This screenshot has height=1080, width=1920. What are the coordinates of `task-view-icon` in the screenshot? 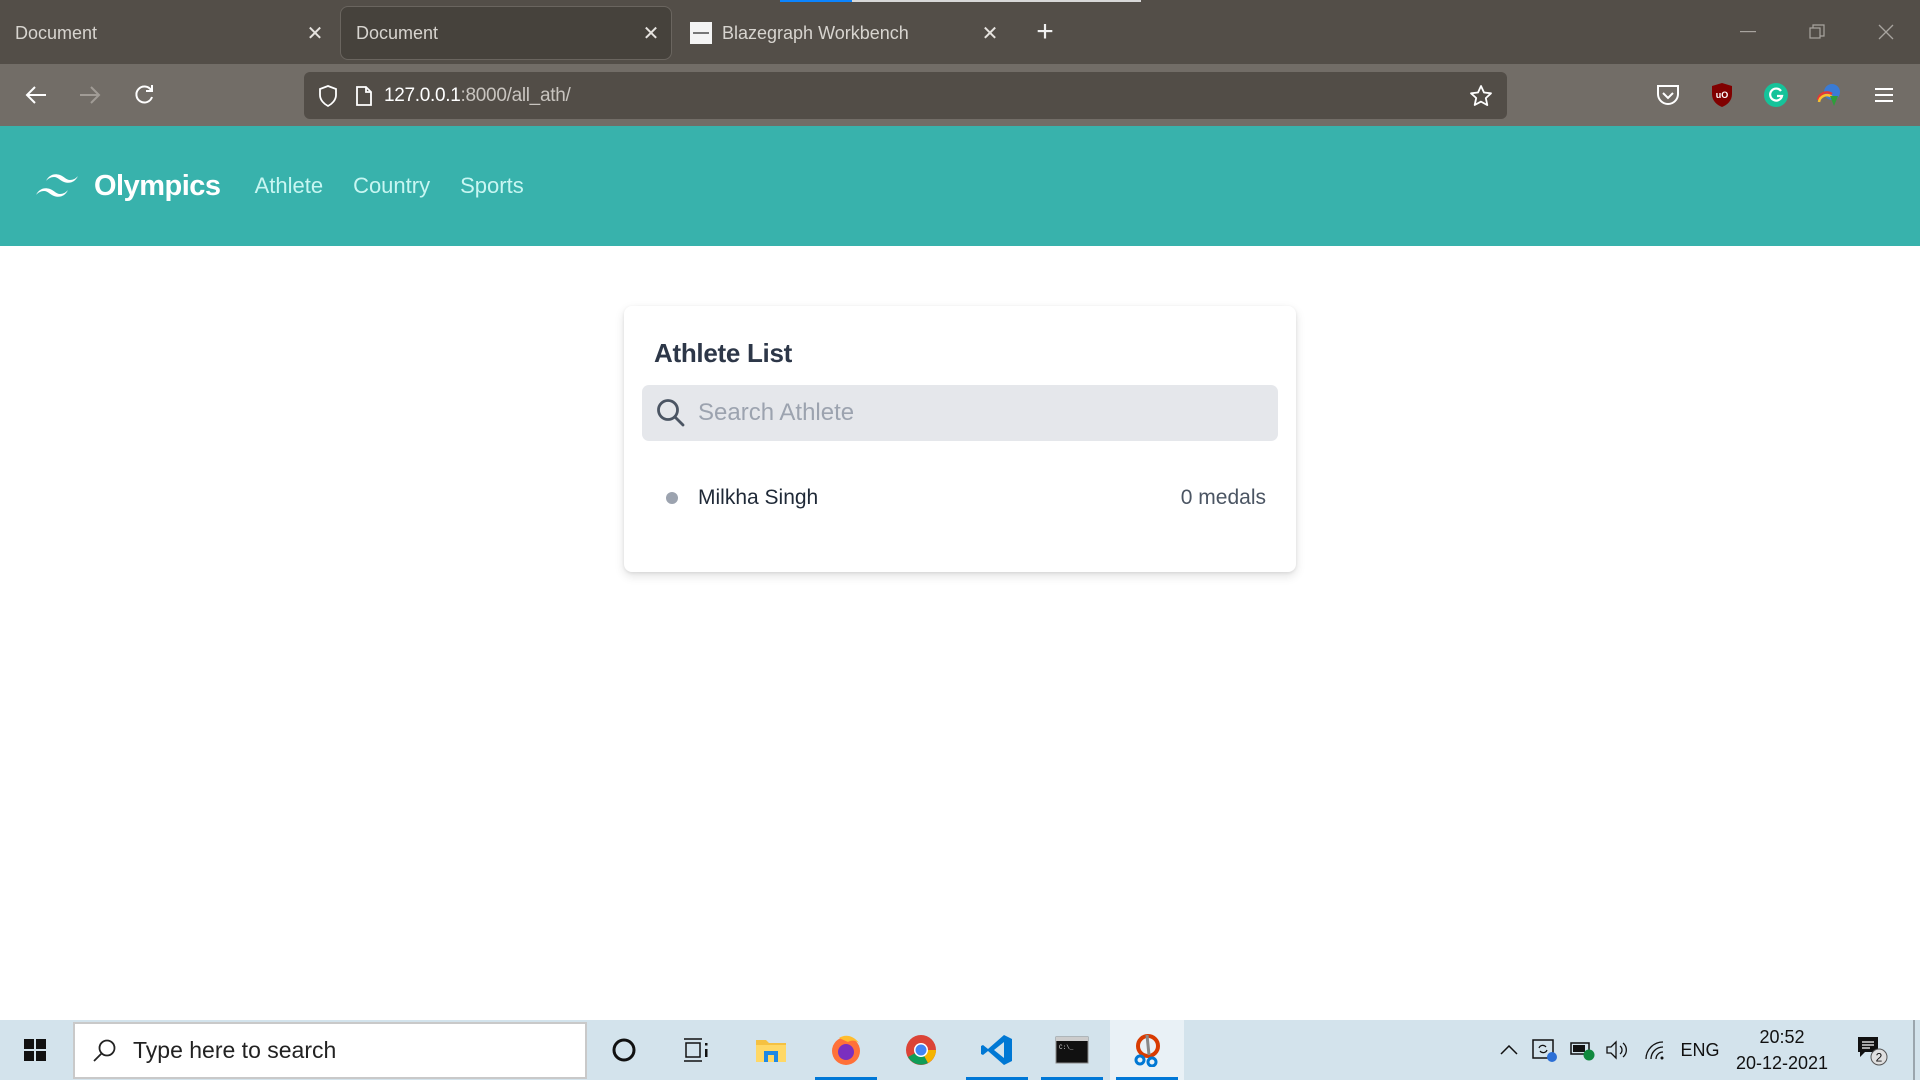 It's located at (696, 1050).